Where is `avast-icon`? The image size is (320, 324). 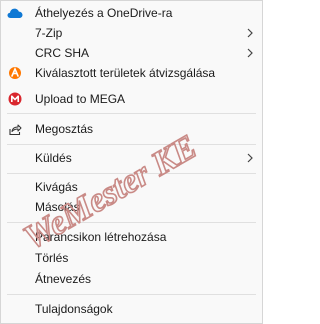
avast-icon is located at coordinates (15, 73).